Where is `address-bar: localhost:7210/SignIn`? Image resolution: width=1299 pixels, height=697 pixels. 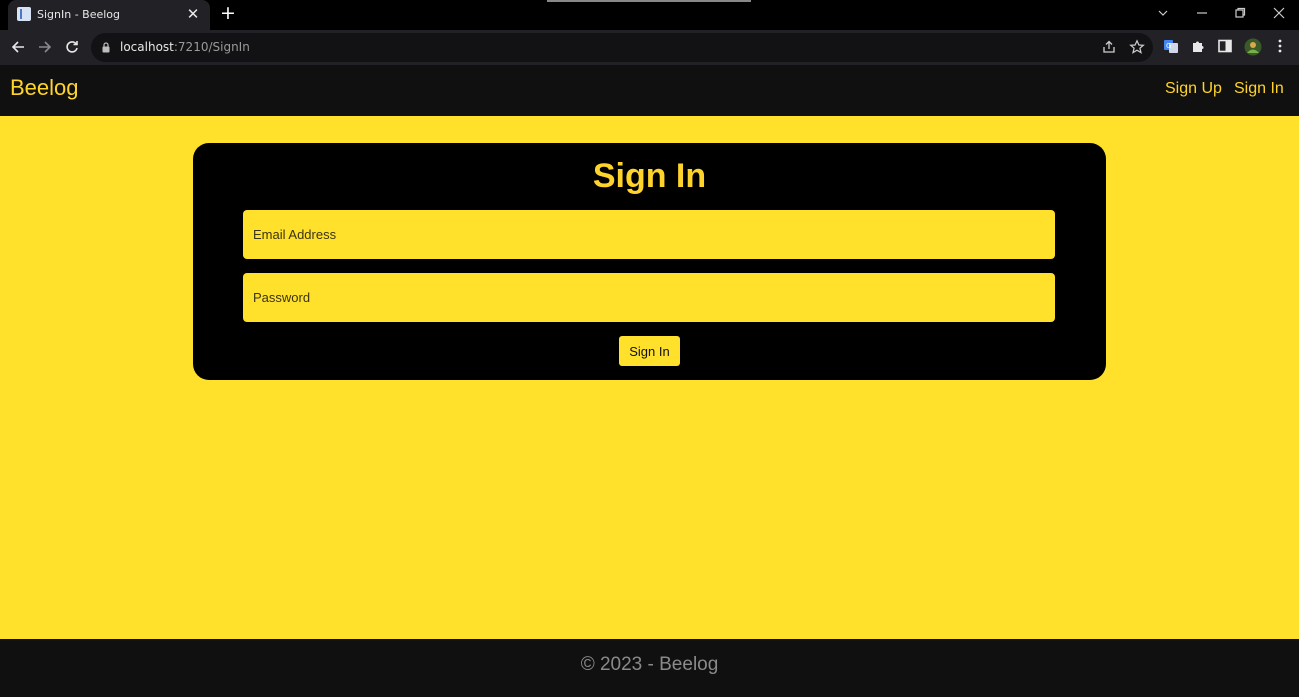 address-bar: localhost:7210/SignIn is located at coordinates (622, 47).